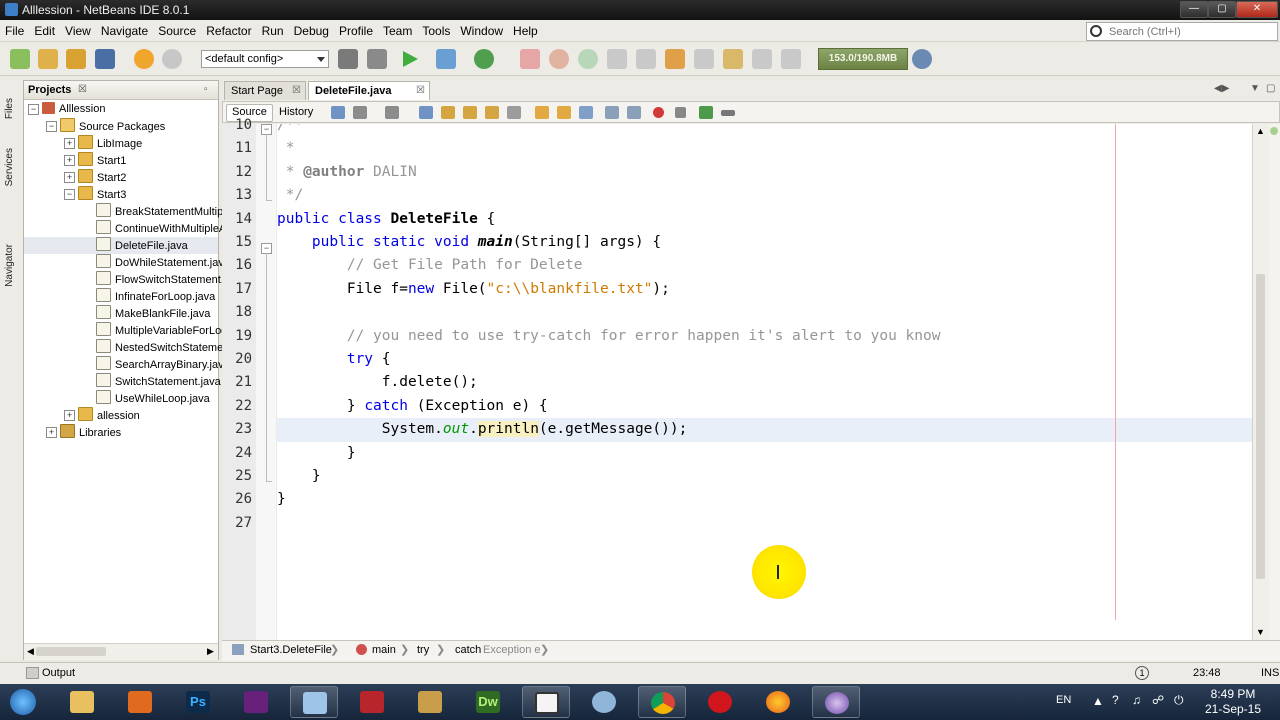  What do you see at coordinates (430, 702) in the screenshot?
I see `taskbar-tools` at bounding box center [430, 702].